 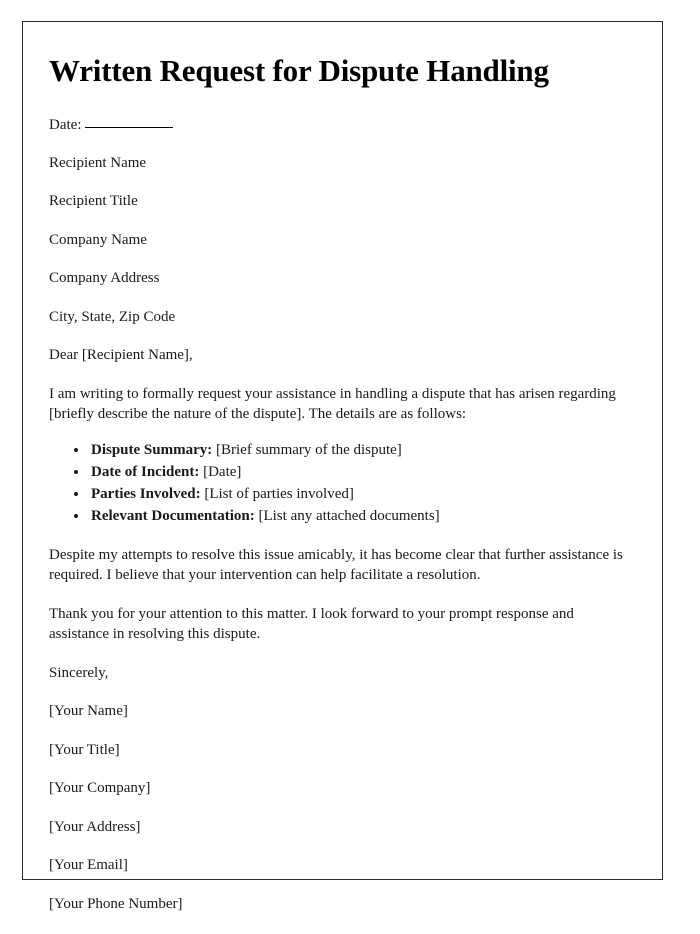 I want to click on salutation: Dear [Recipient Name],, so click(x=121, y=355).